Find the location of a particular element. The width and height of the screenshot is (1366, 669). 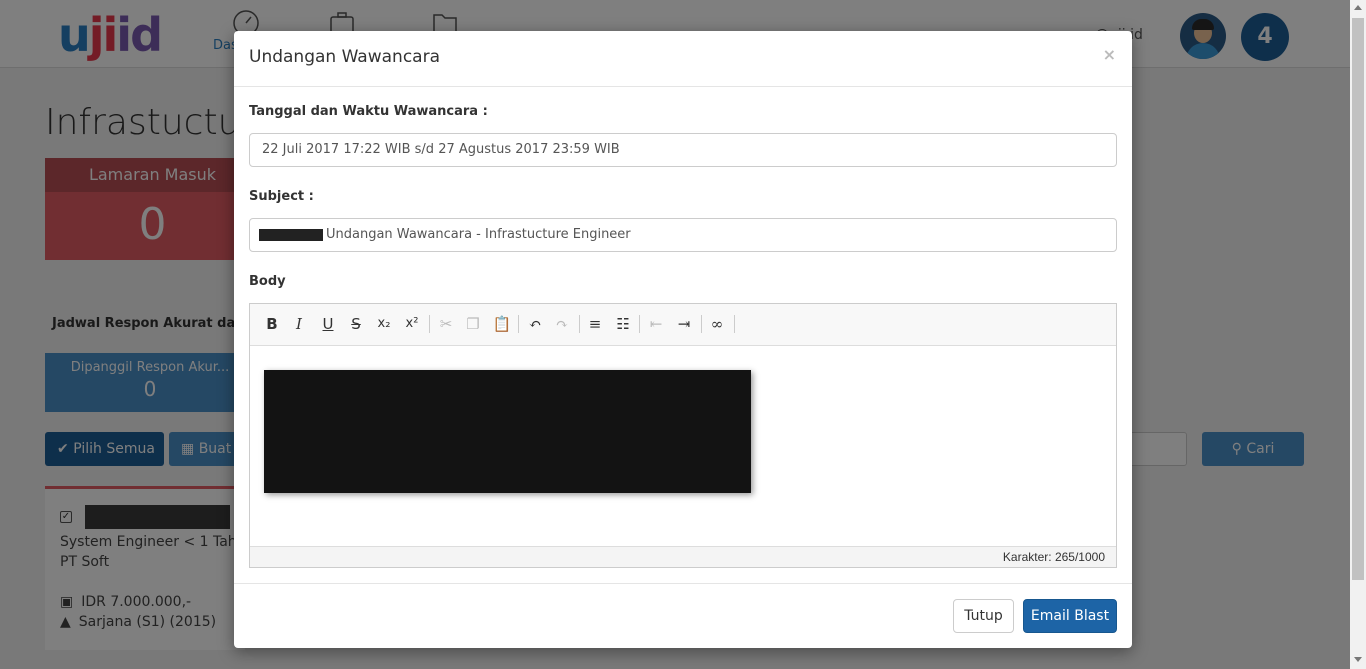

redacted-content is located at coordinates (507, 431).